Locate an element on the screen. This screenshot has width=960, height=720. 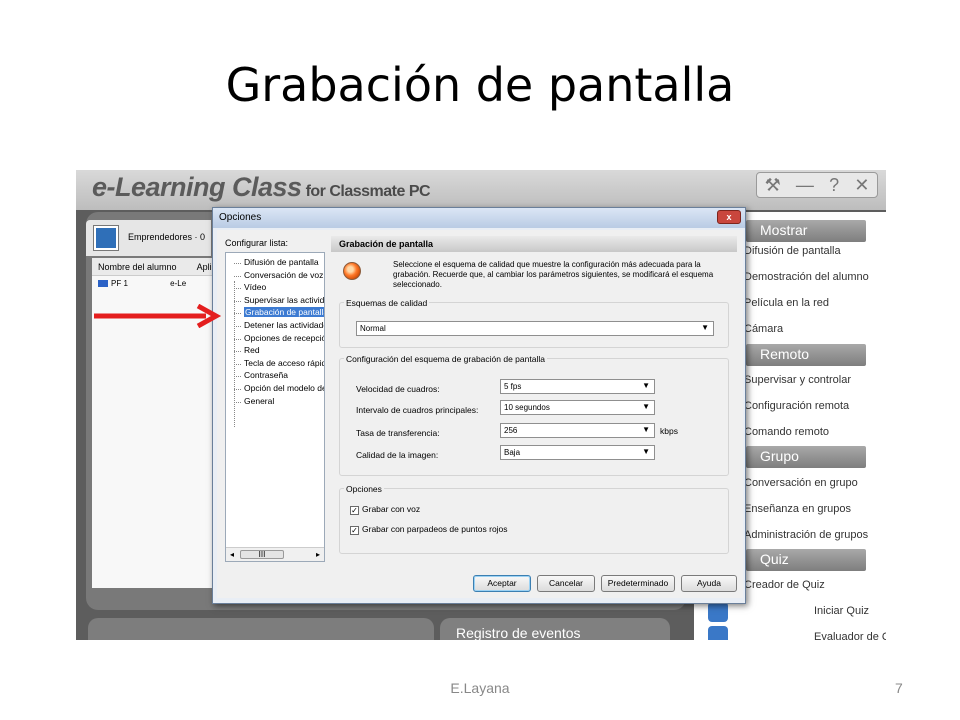
keyframe-interval-select: 10 segundos ▼ is located at coordinates (577, 407).